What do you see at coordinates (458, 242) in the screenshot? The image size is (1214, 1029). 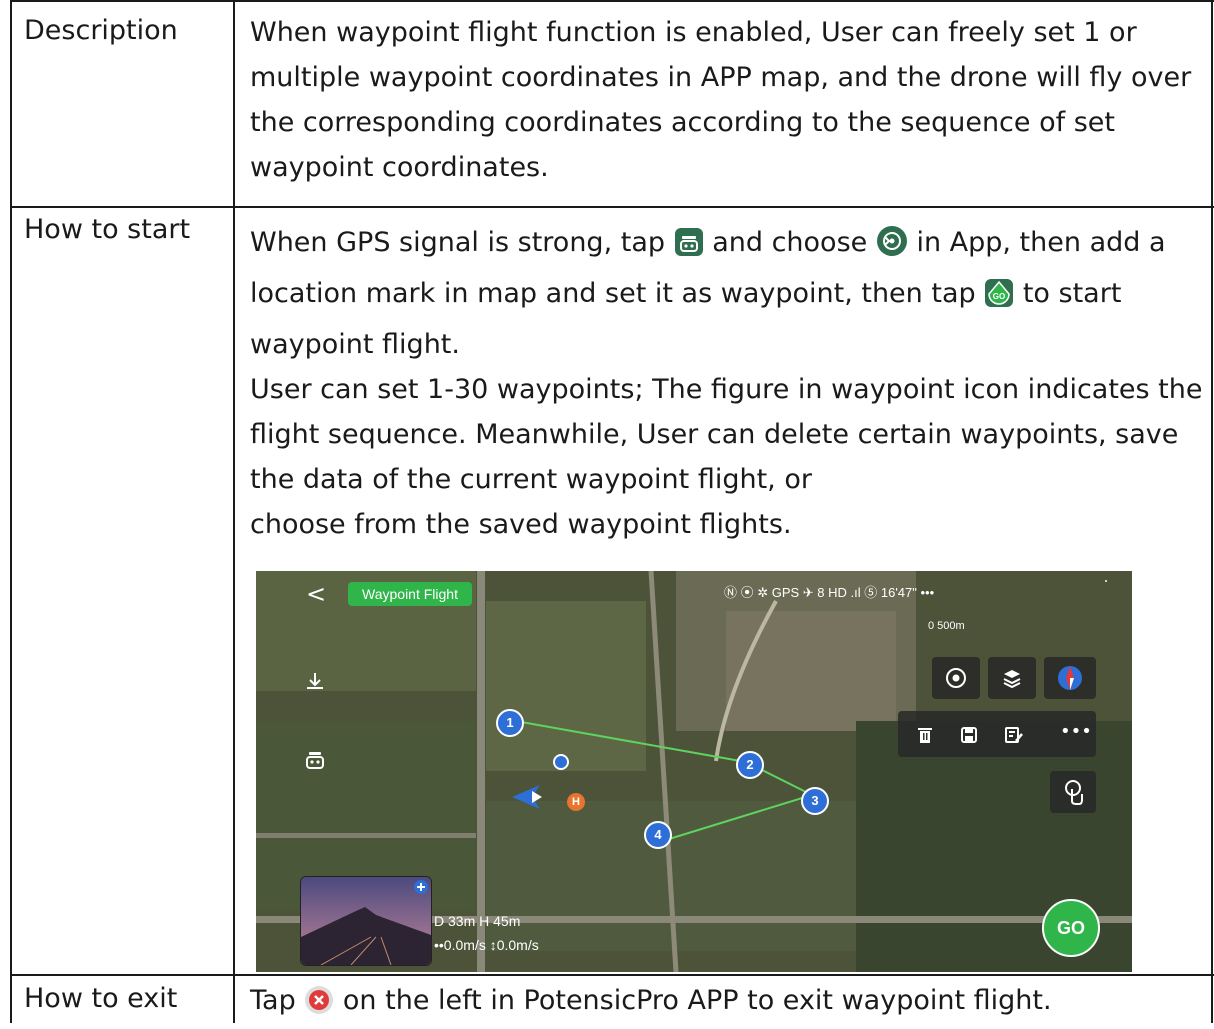 I see `start-line-part: When GPS signal is strong, tap` at bounding box center [458, 242].